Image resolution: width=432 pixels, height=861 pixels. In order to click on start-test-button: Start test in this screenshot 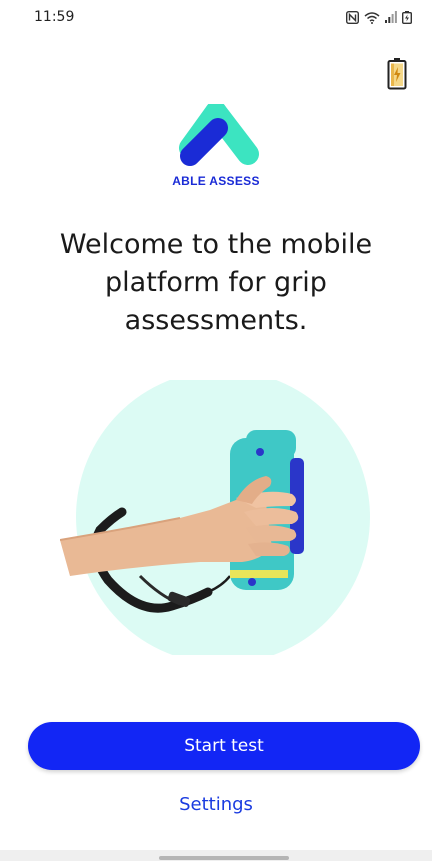, I will do `click(224, 746)`.